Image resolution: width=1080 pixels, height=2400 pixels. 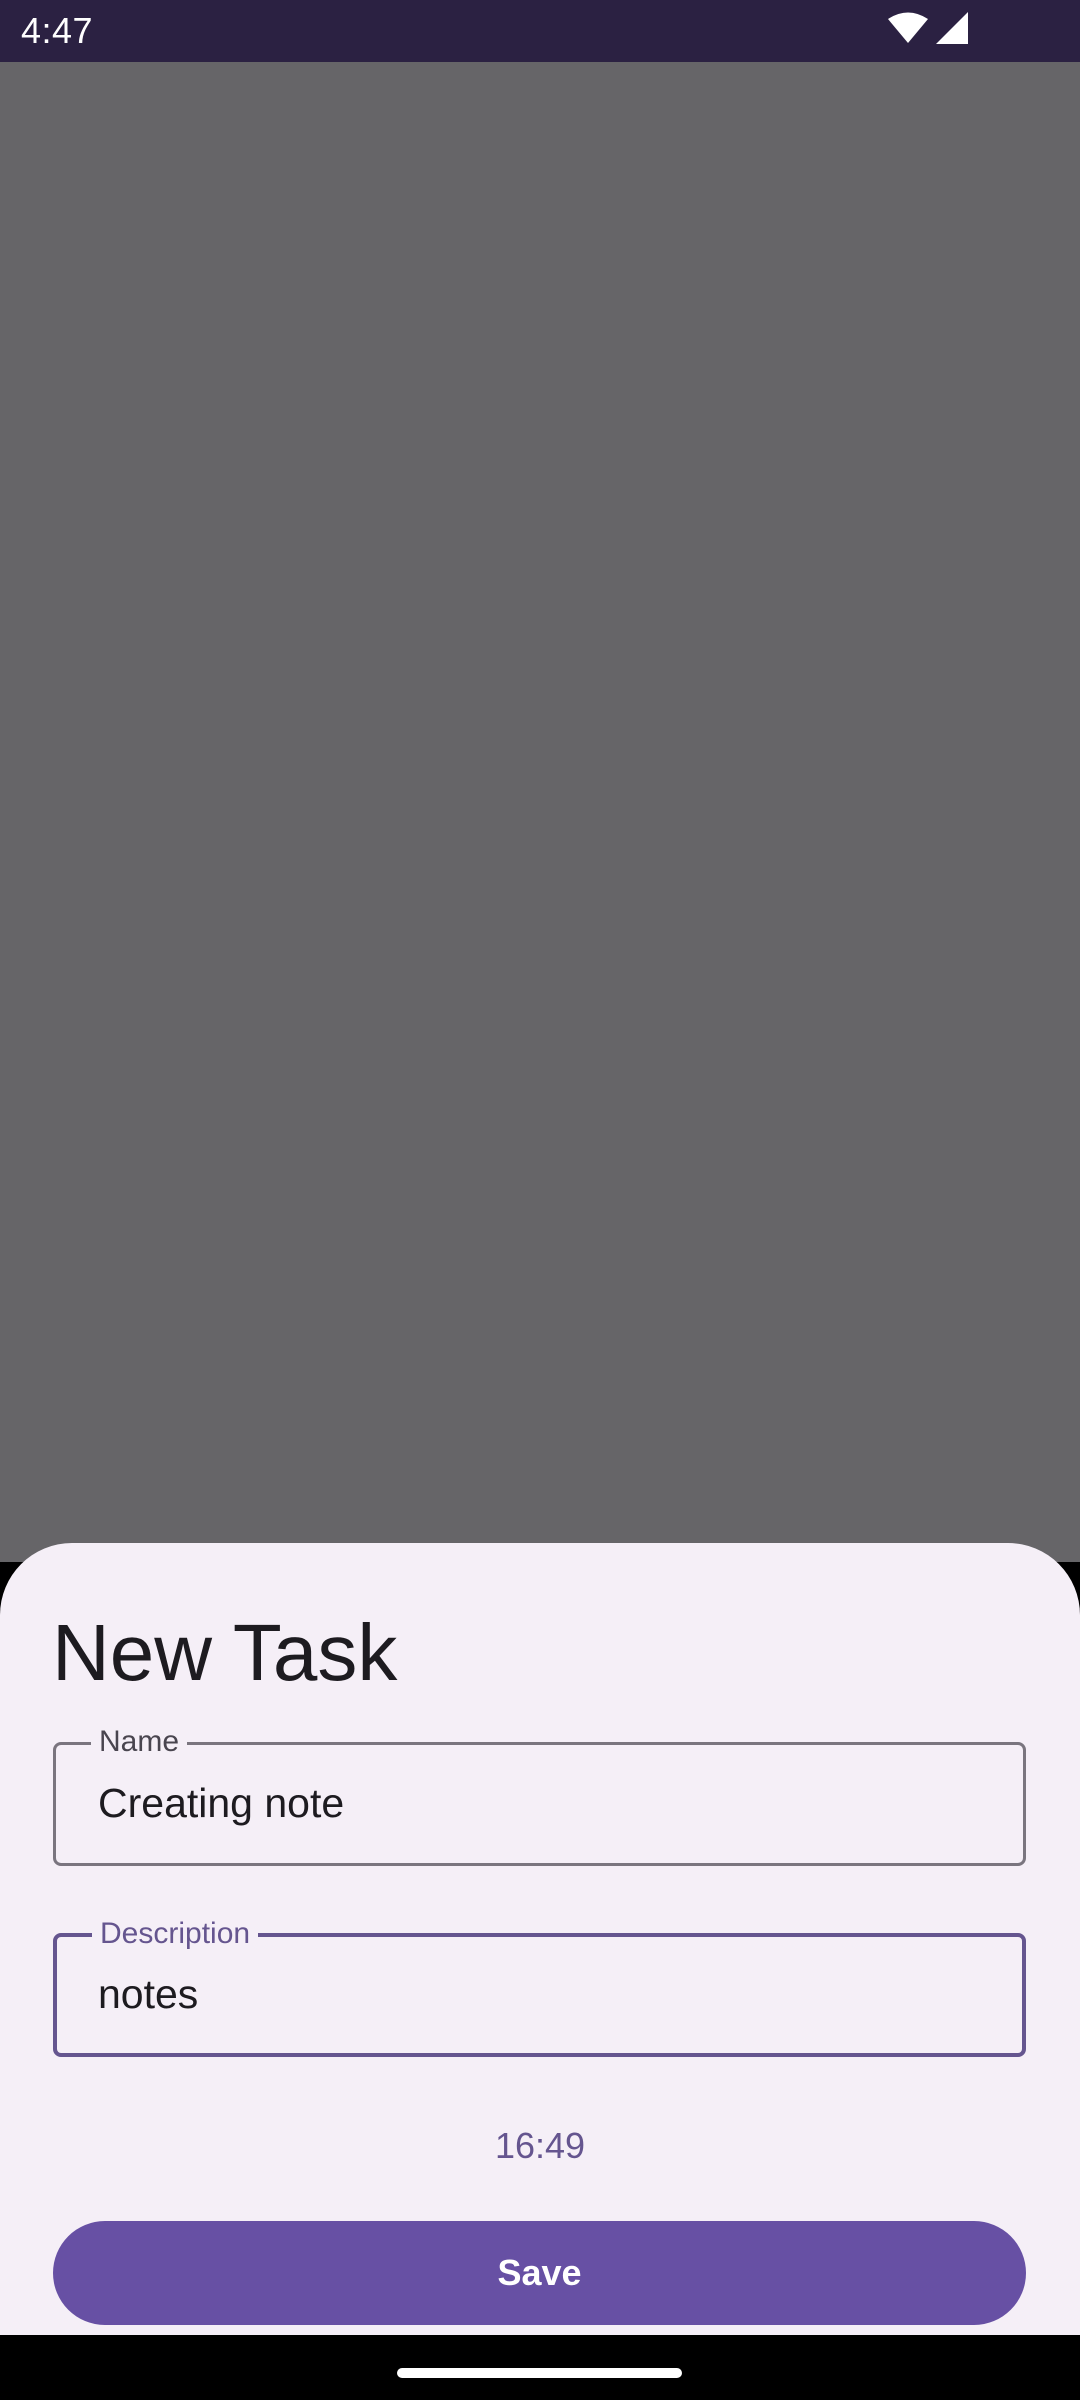 I want to click on wifi-icon, so click(x=908, y=30).